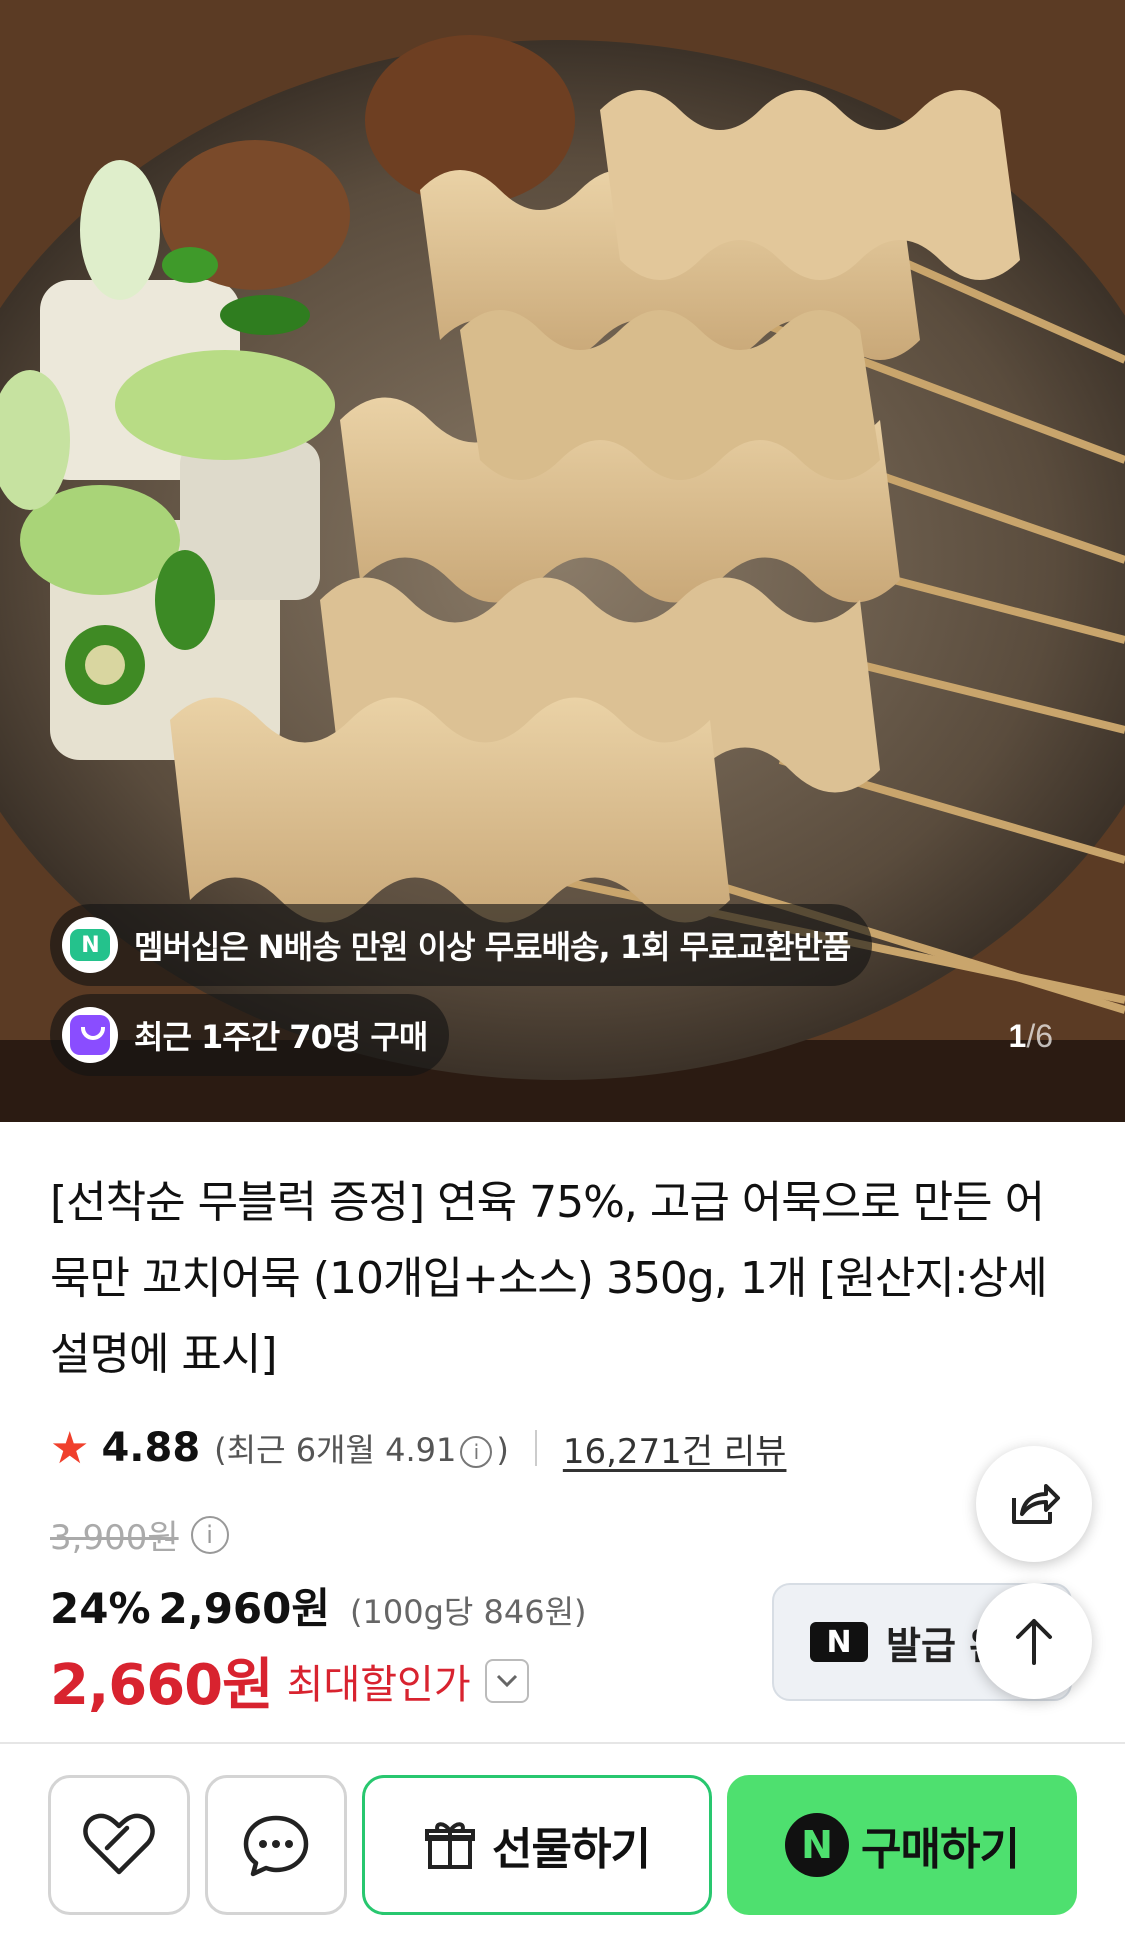 Image resolution: width=1125 pixels, height=1933 pixels. Describe the element at coordinates (90, 1035) in the screenshot. I see `shopping-bag-icon` at that location.